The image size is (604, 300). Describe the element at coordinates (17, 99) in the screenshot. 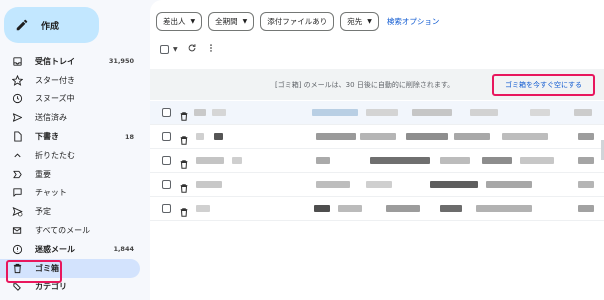

I see `clock-icon` at that location.